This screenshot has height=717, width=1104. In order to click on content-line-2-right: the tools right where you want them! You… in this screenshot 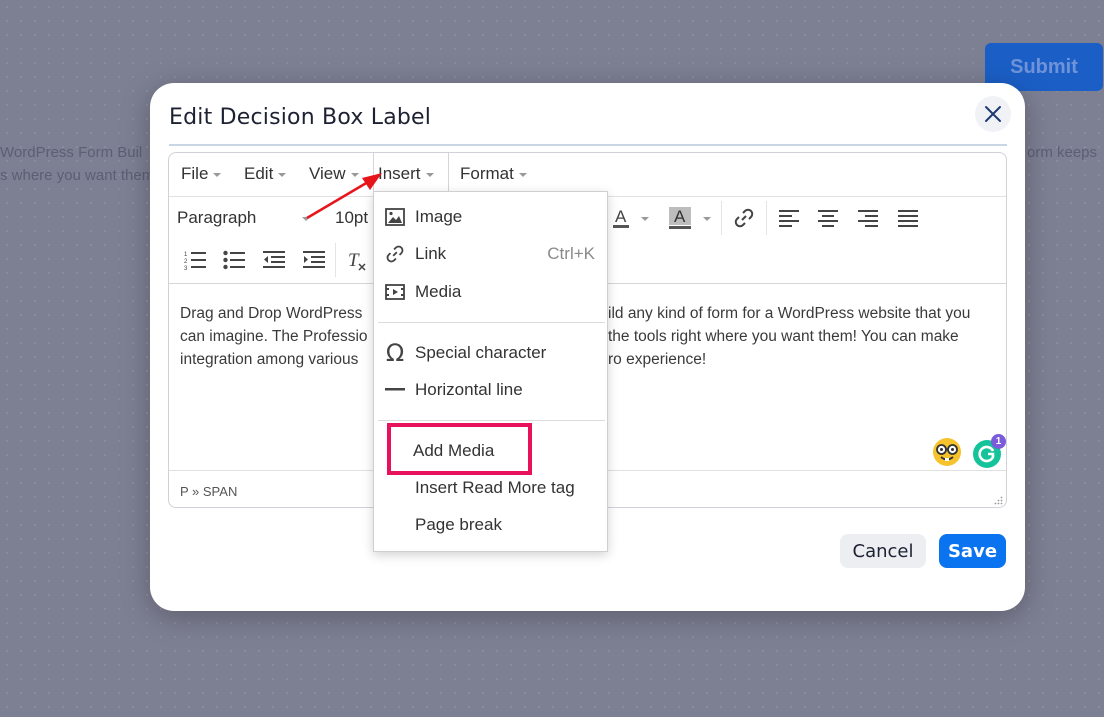, I will do `click(783, 336)`.